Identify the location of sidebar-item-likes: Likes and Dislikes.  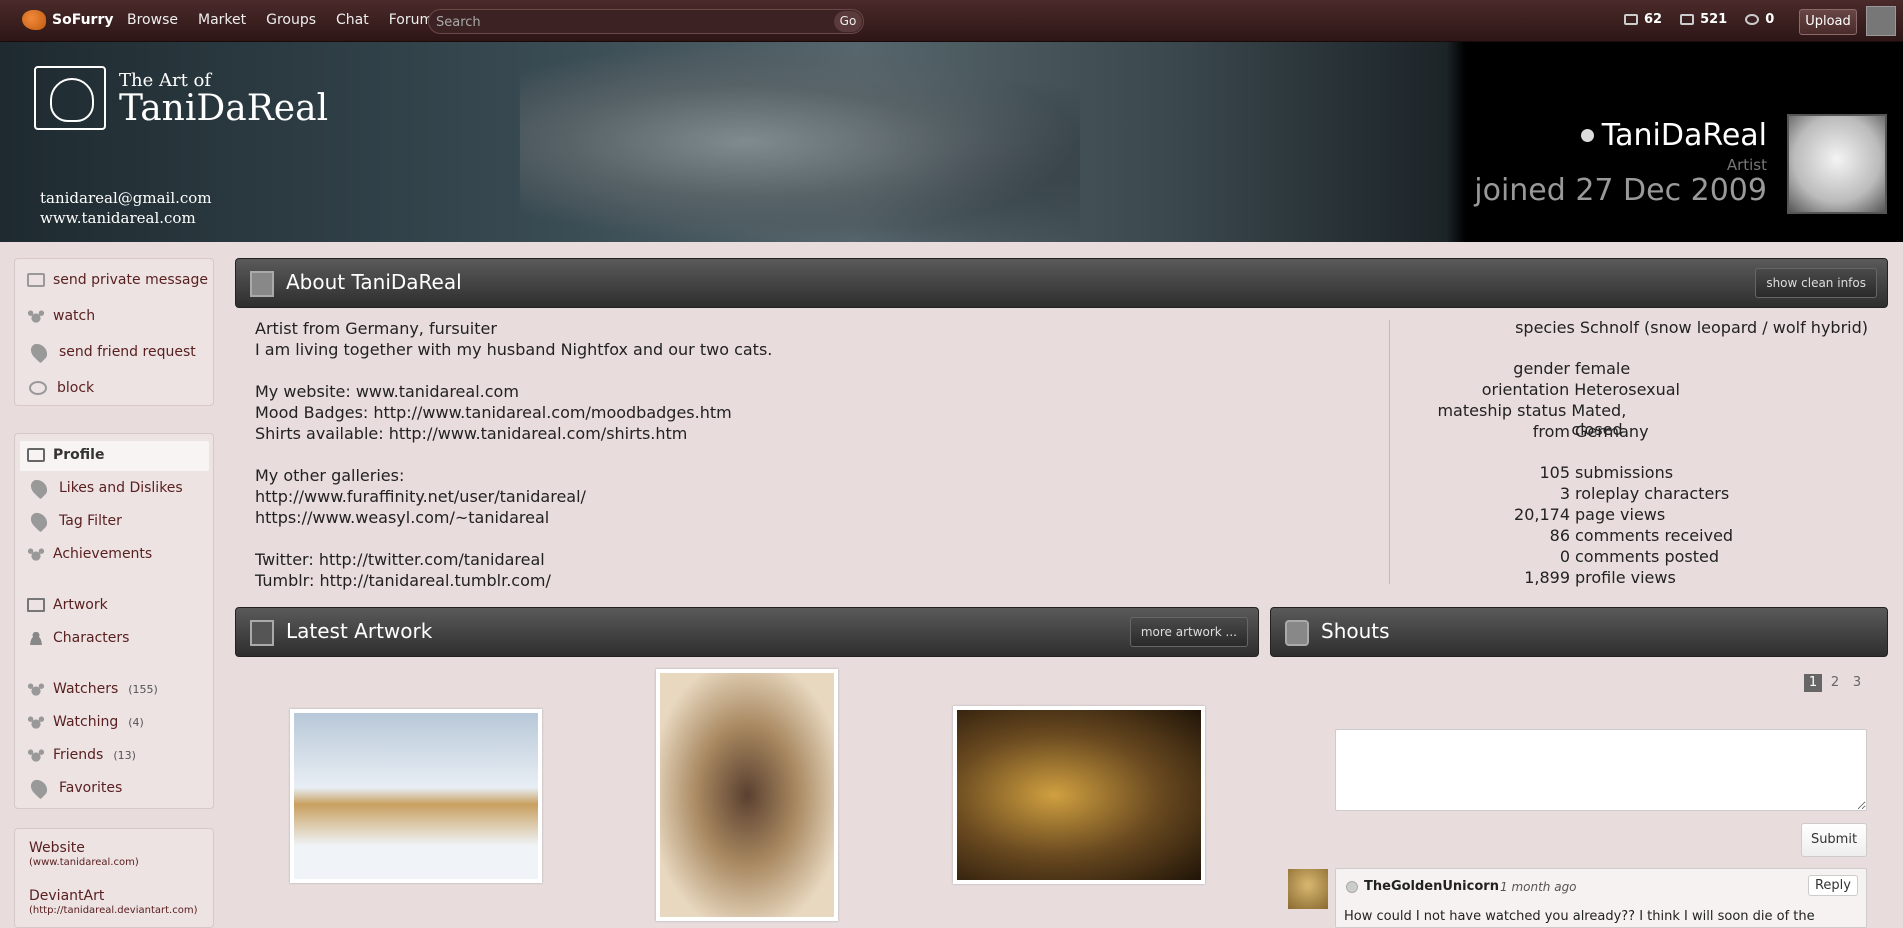
(105, 488).